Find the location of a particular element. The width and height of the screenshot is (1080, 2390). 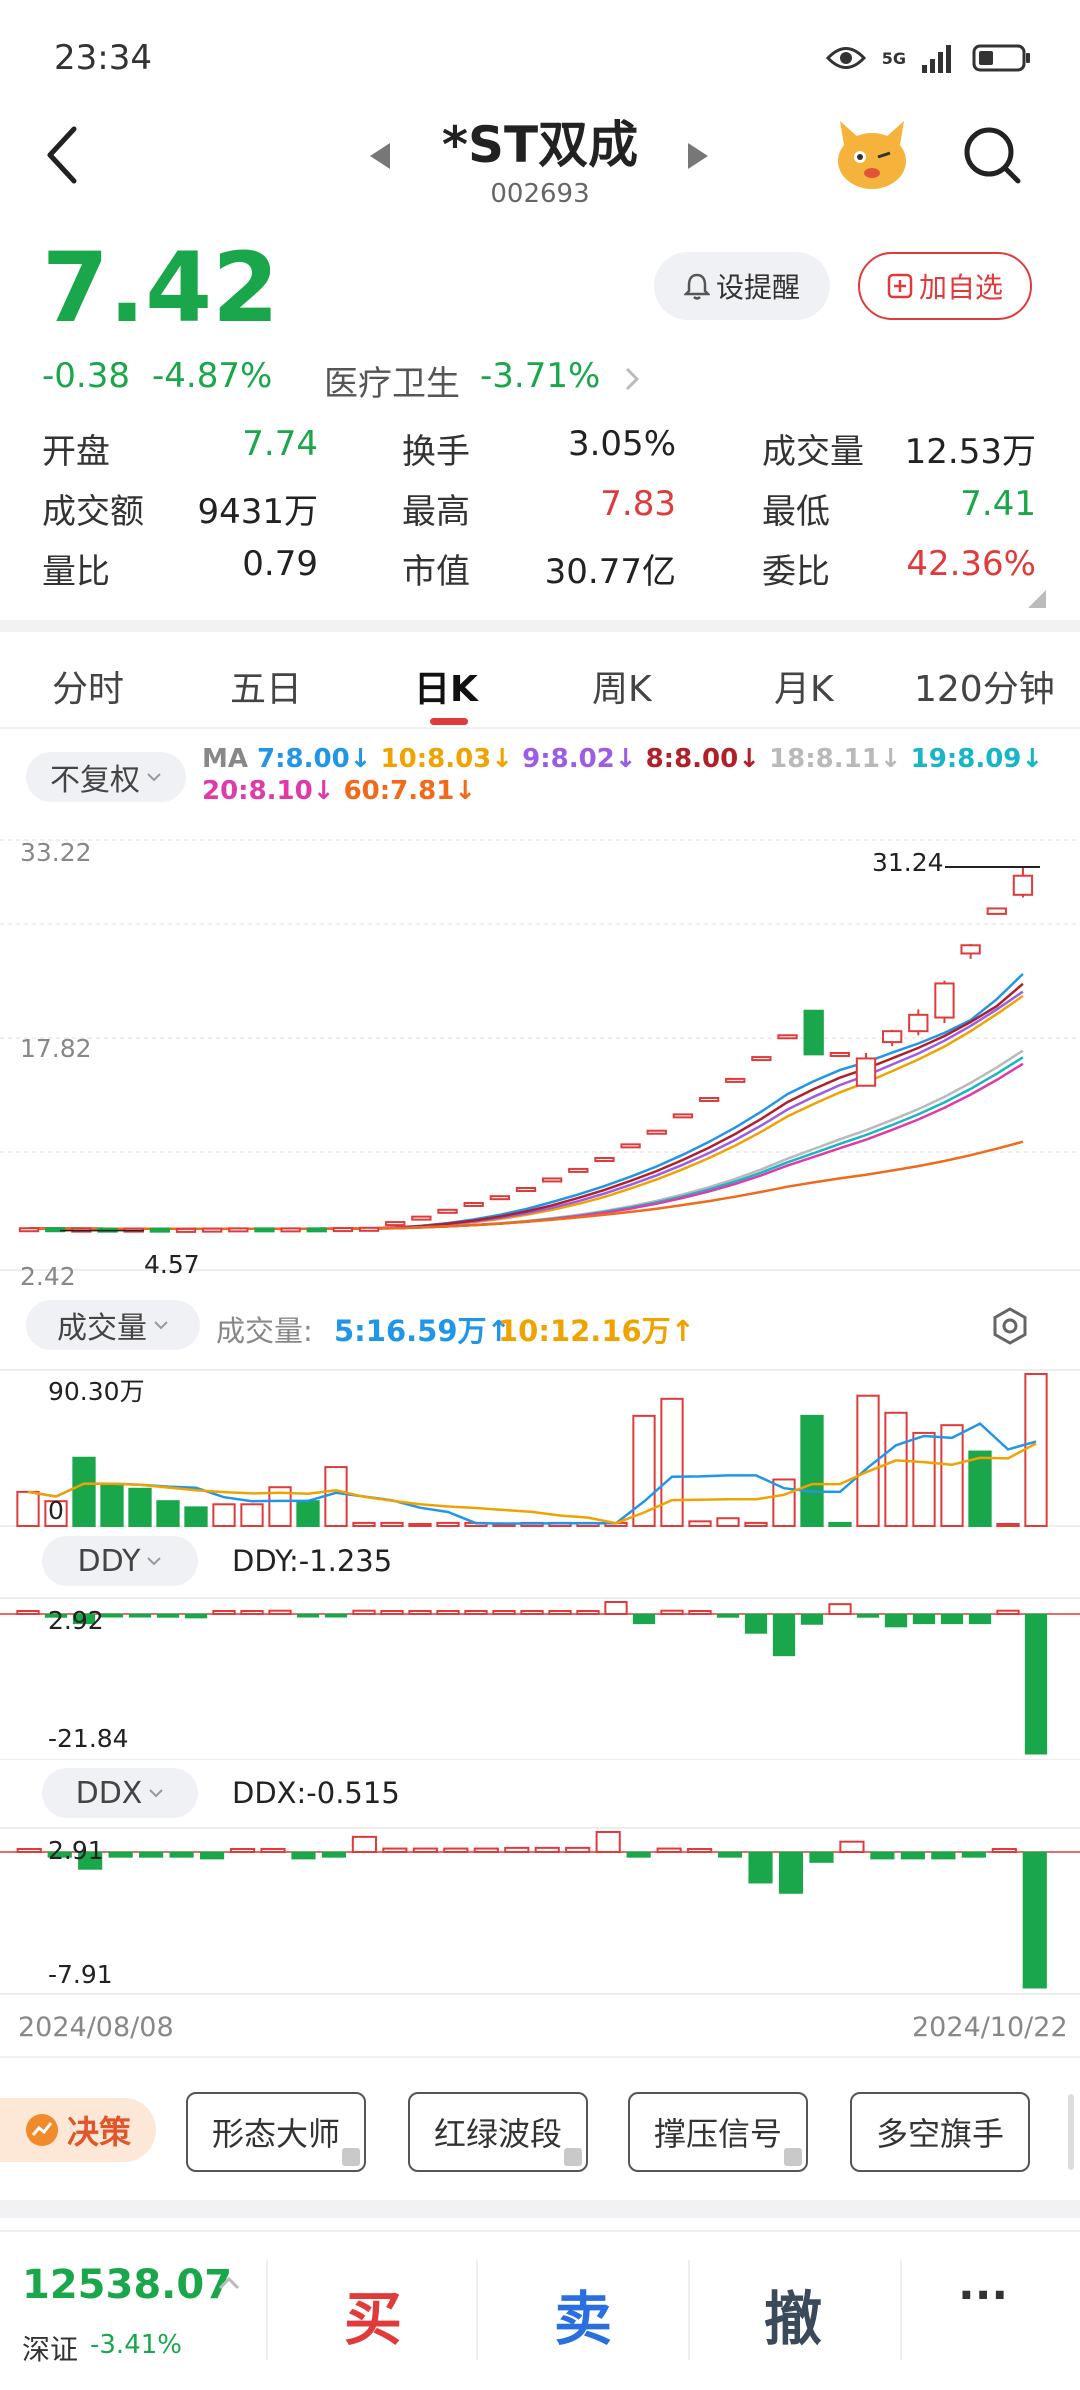

tab-0: 分时 is located at coordinates (88, 686).